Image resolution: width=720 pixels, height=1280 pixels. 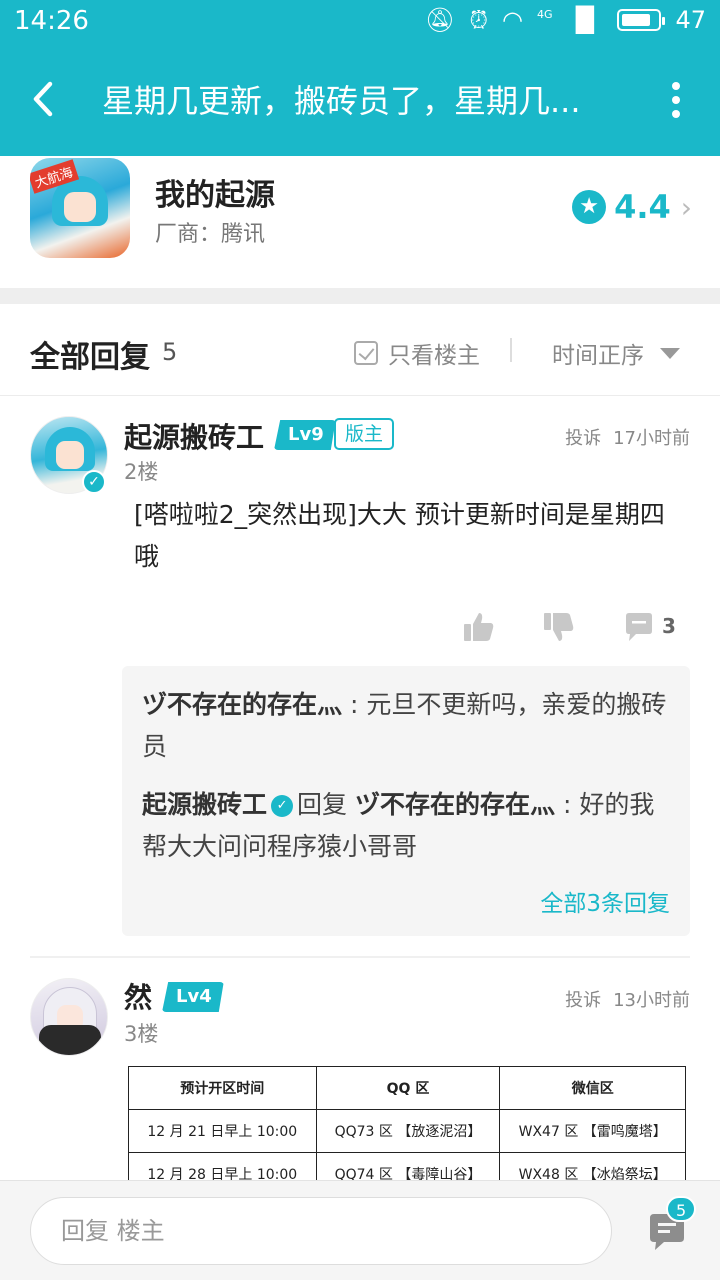 I want to click on replies-count: 5, so click(x=170, y=352).